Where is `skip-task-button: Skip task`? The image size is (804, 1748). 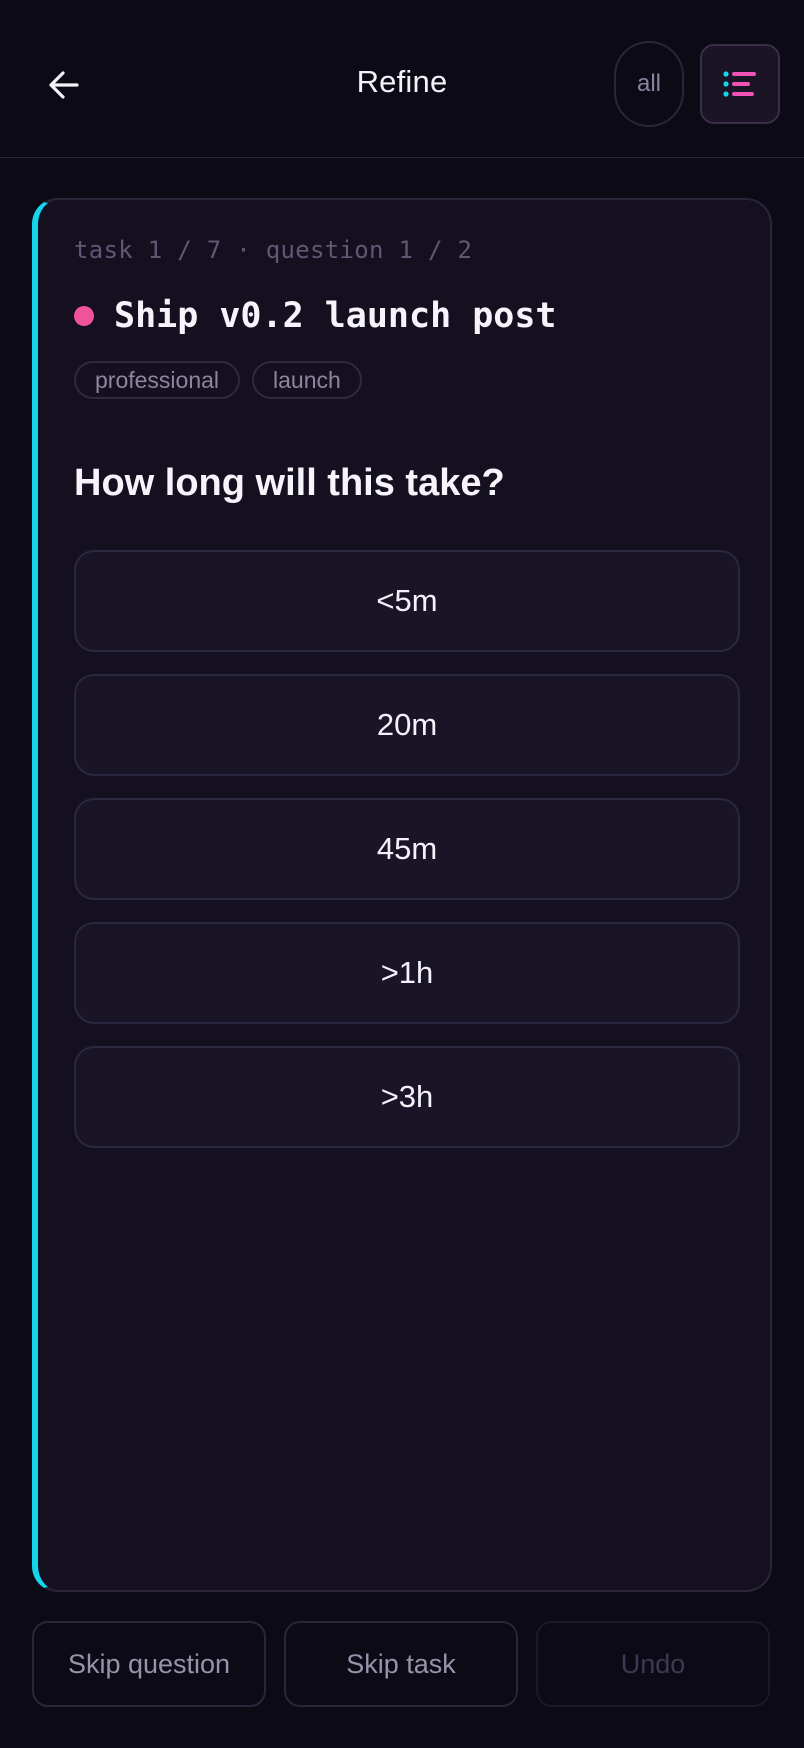 skip-task-button: Skip task is located at coordinates (401, 1664).